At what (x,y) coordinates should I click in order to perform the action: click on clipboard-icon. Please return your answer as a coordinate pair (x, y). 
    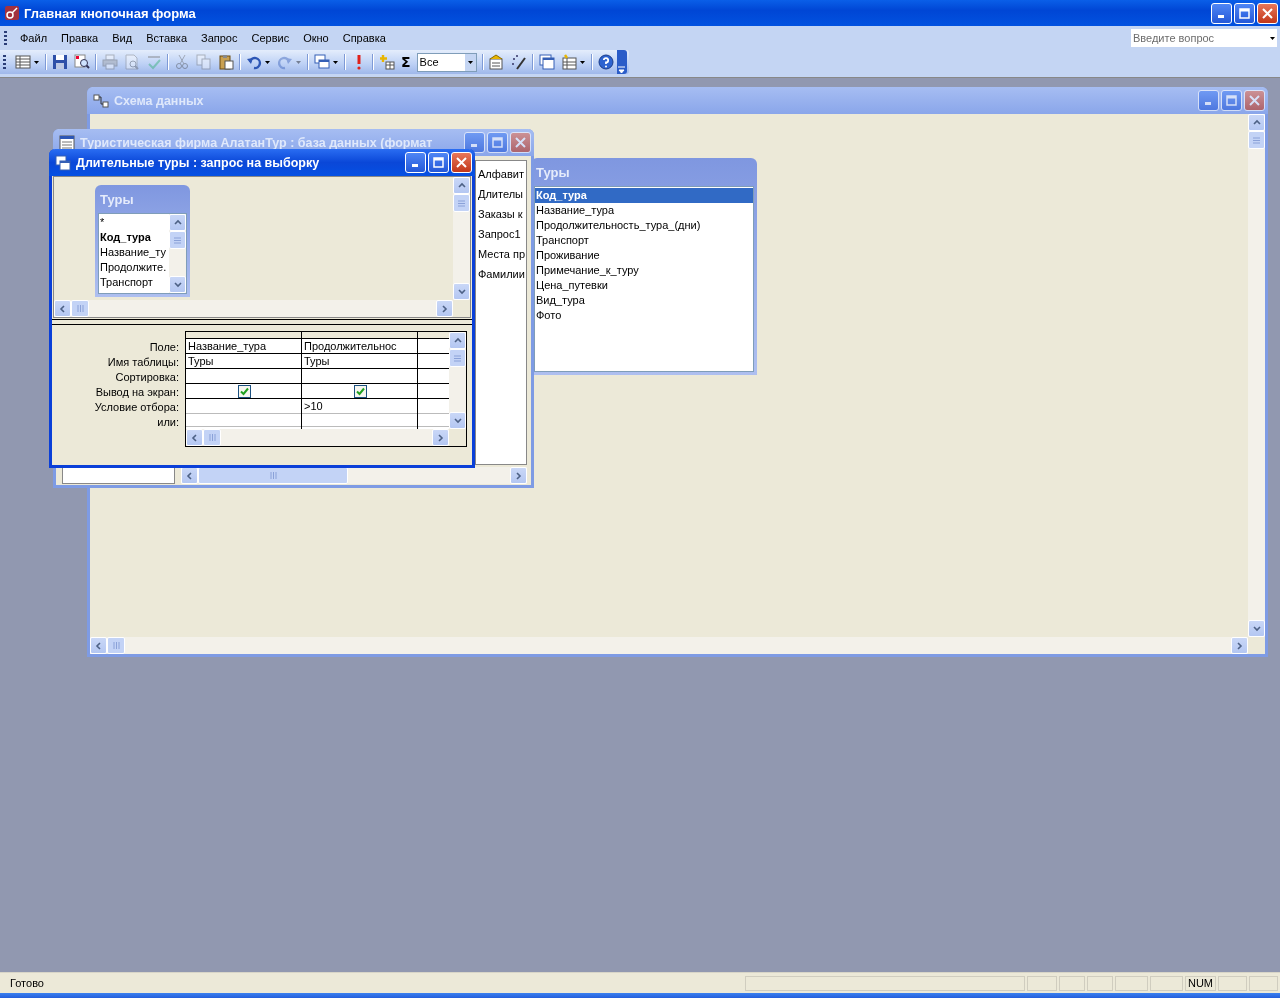
    Looking at the image, I should click on (226, 62).